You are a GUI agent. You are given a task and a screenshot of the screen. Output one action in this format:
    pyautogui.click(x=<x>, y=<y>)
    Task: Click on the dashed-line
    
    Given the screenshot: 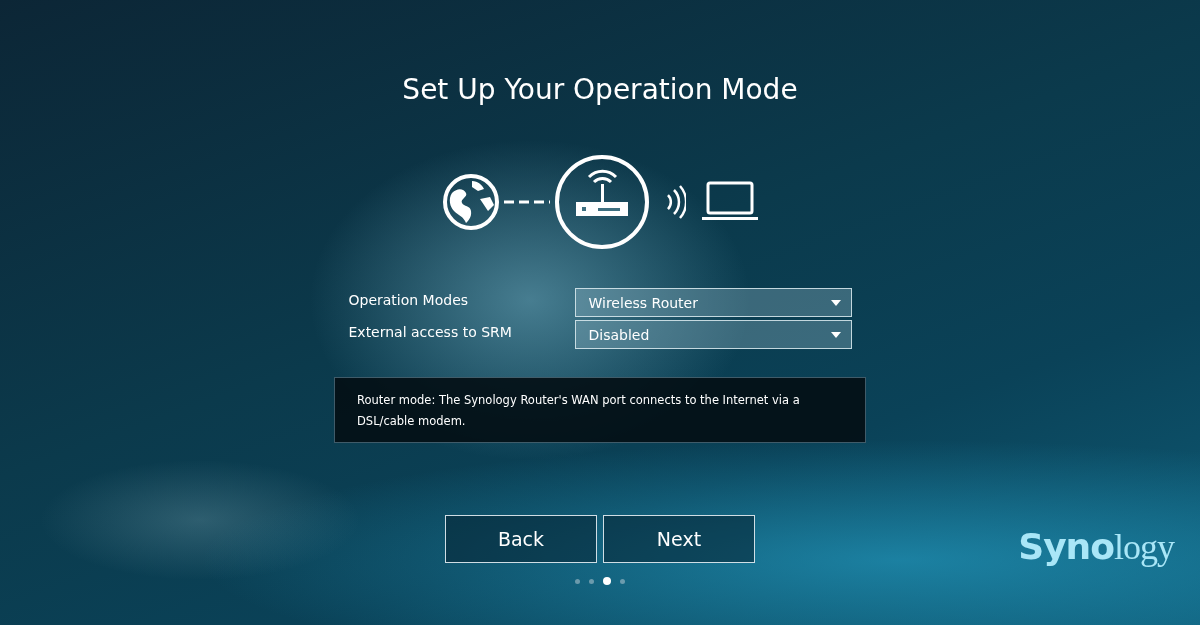 What is the action you would take?
    pyautogui.click(x=527, y=202)
    